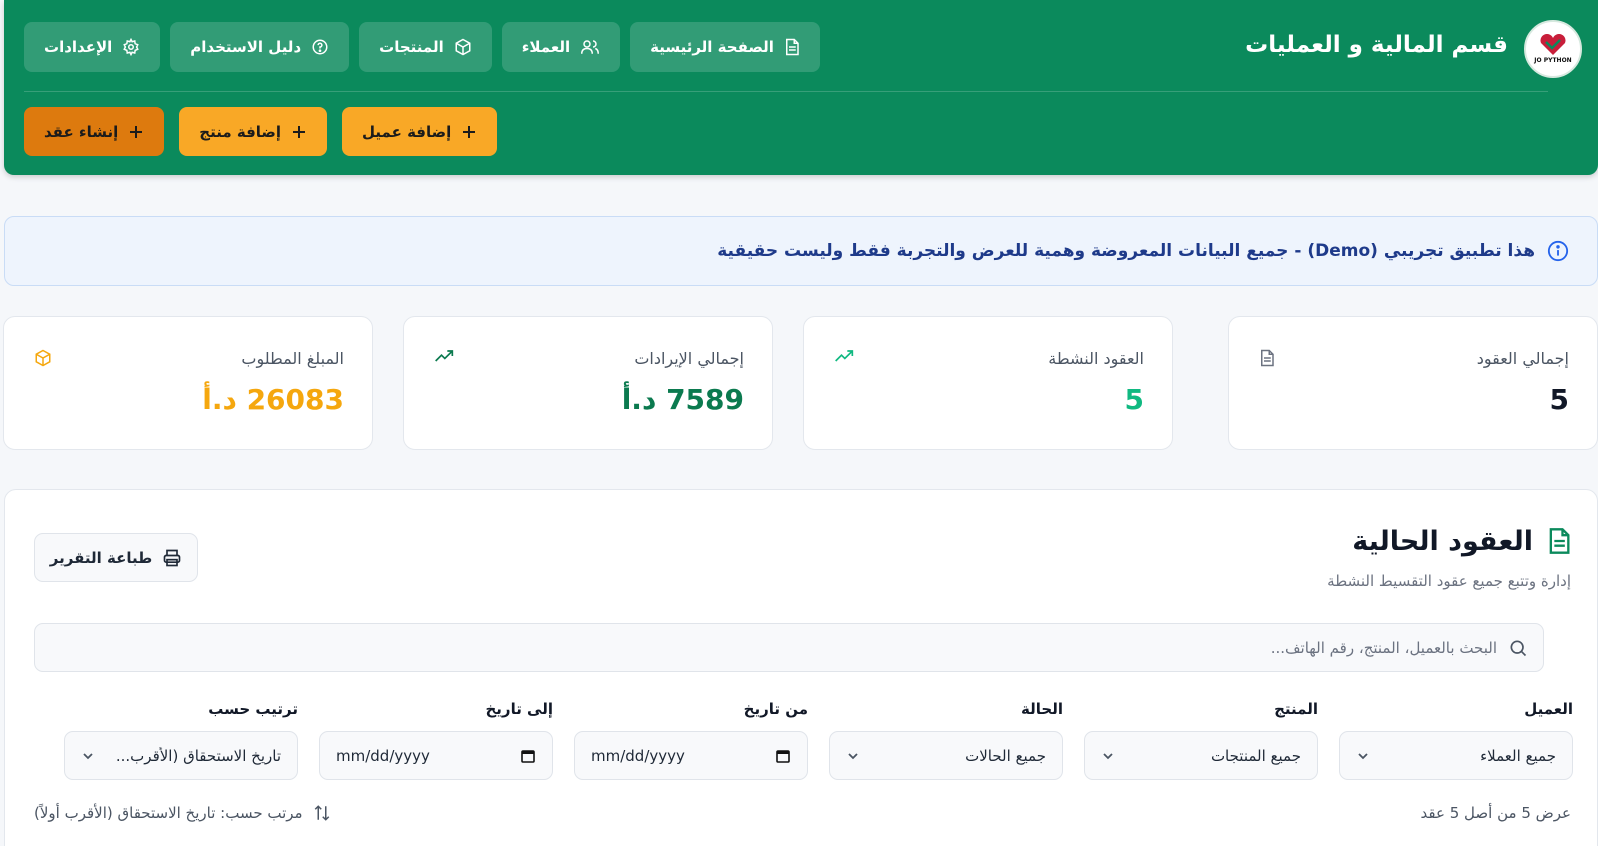 Image resolution: width=1598 pixels, height=846 pixels. I want to click on stat-label: العقود النشطة, so click(1096, 358).